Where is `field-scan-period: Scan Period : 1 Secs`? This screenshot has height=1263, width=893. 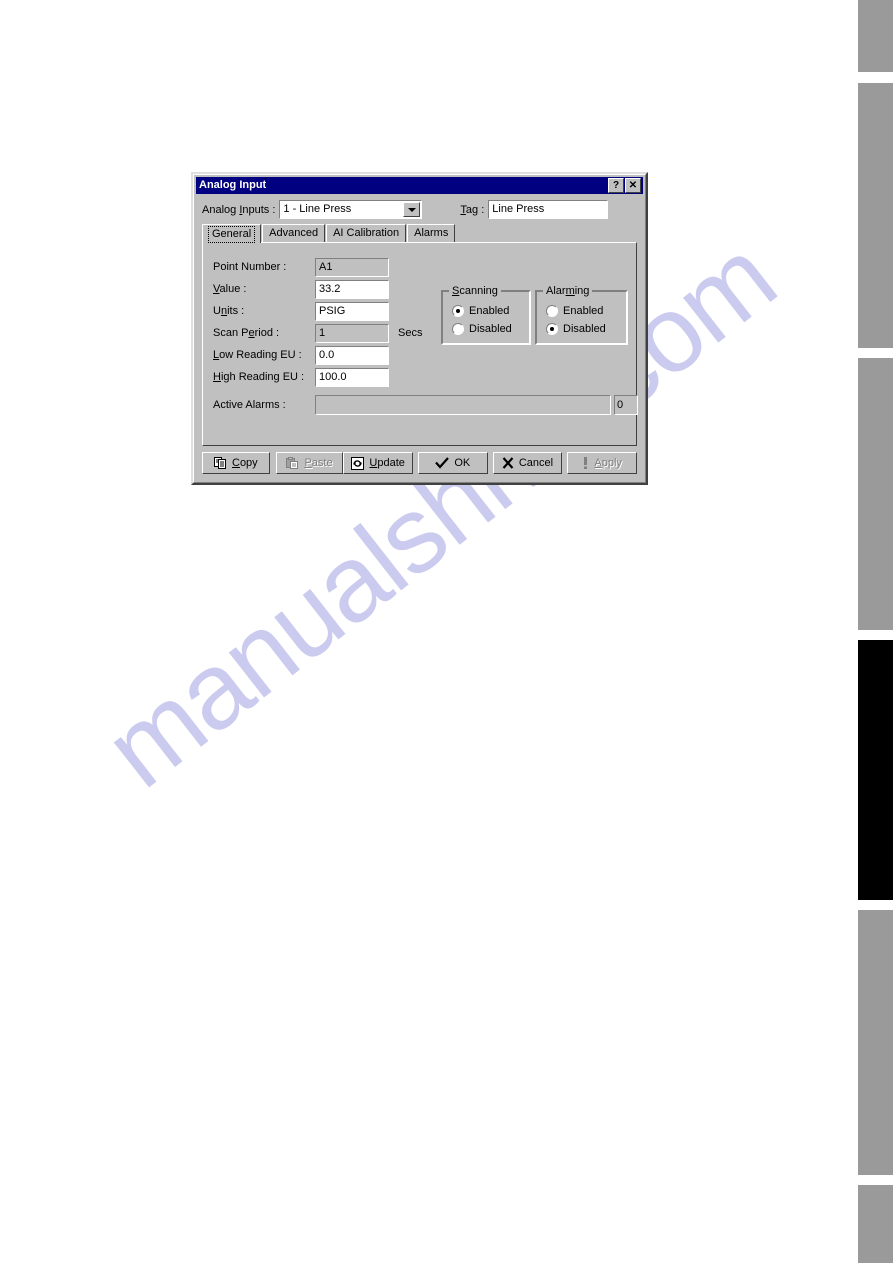
field-scan-period: Scan Period : 1 Secs is located at coordinates (317, 333).